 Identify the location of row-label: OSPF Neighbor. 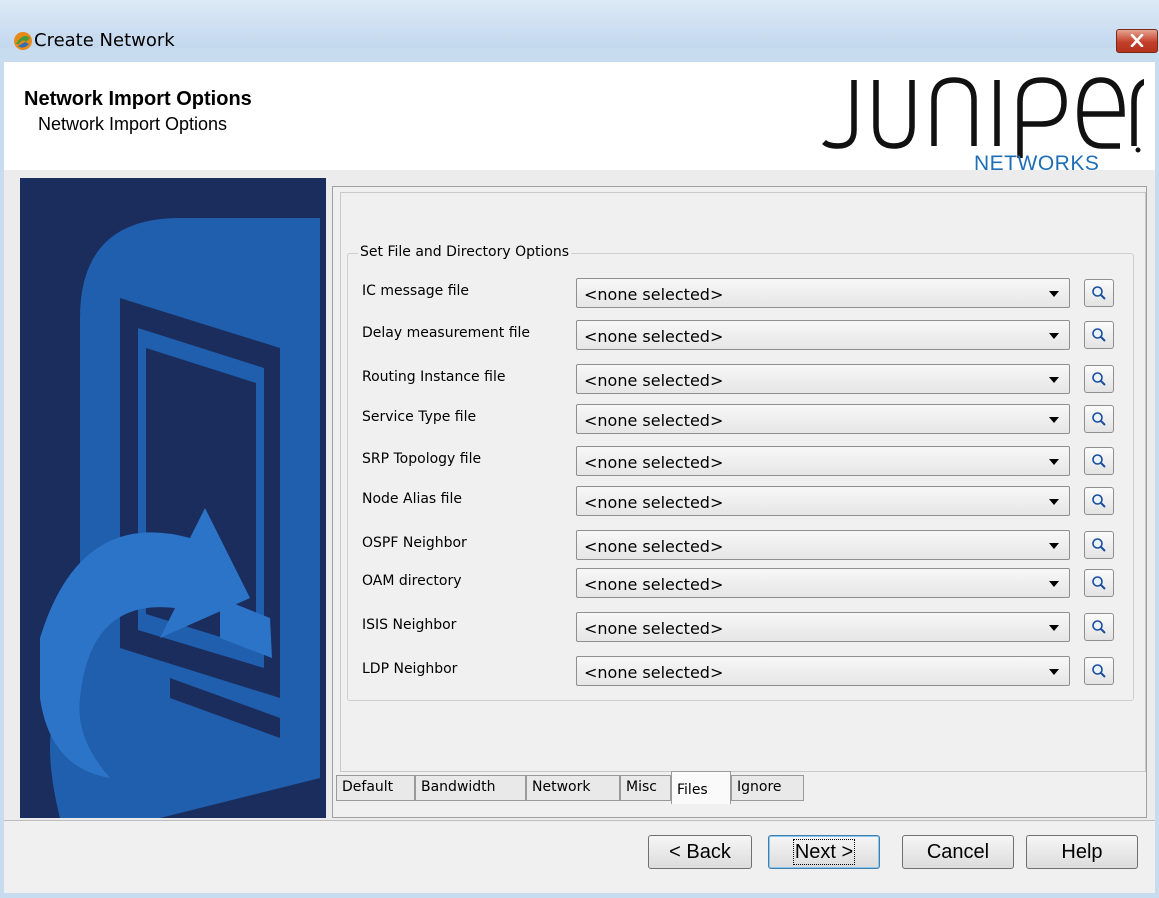
(414, 543).